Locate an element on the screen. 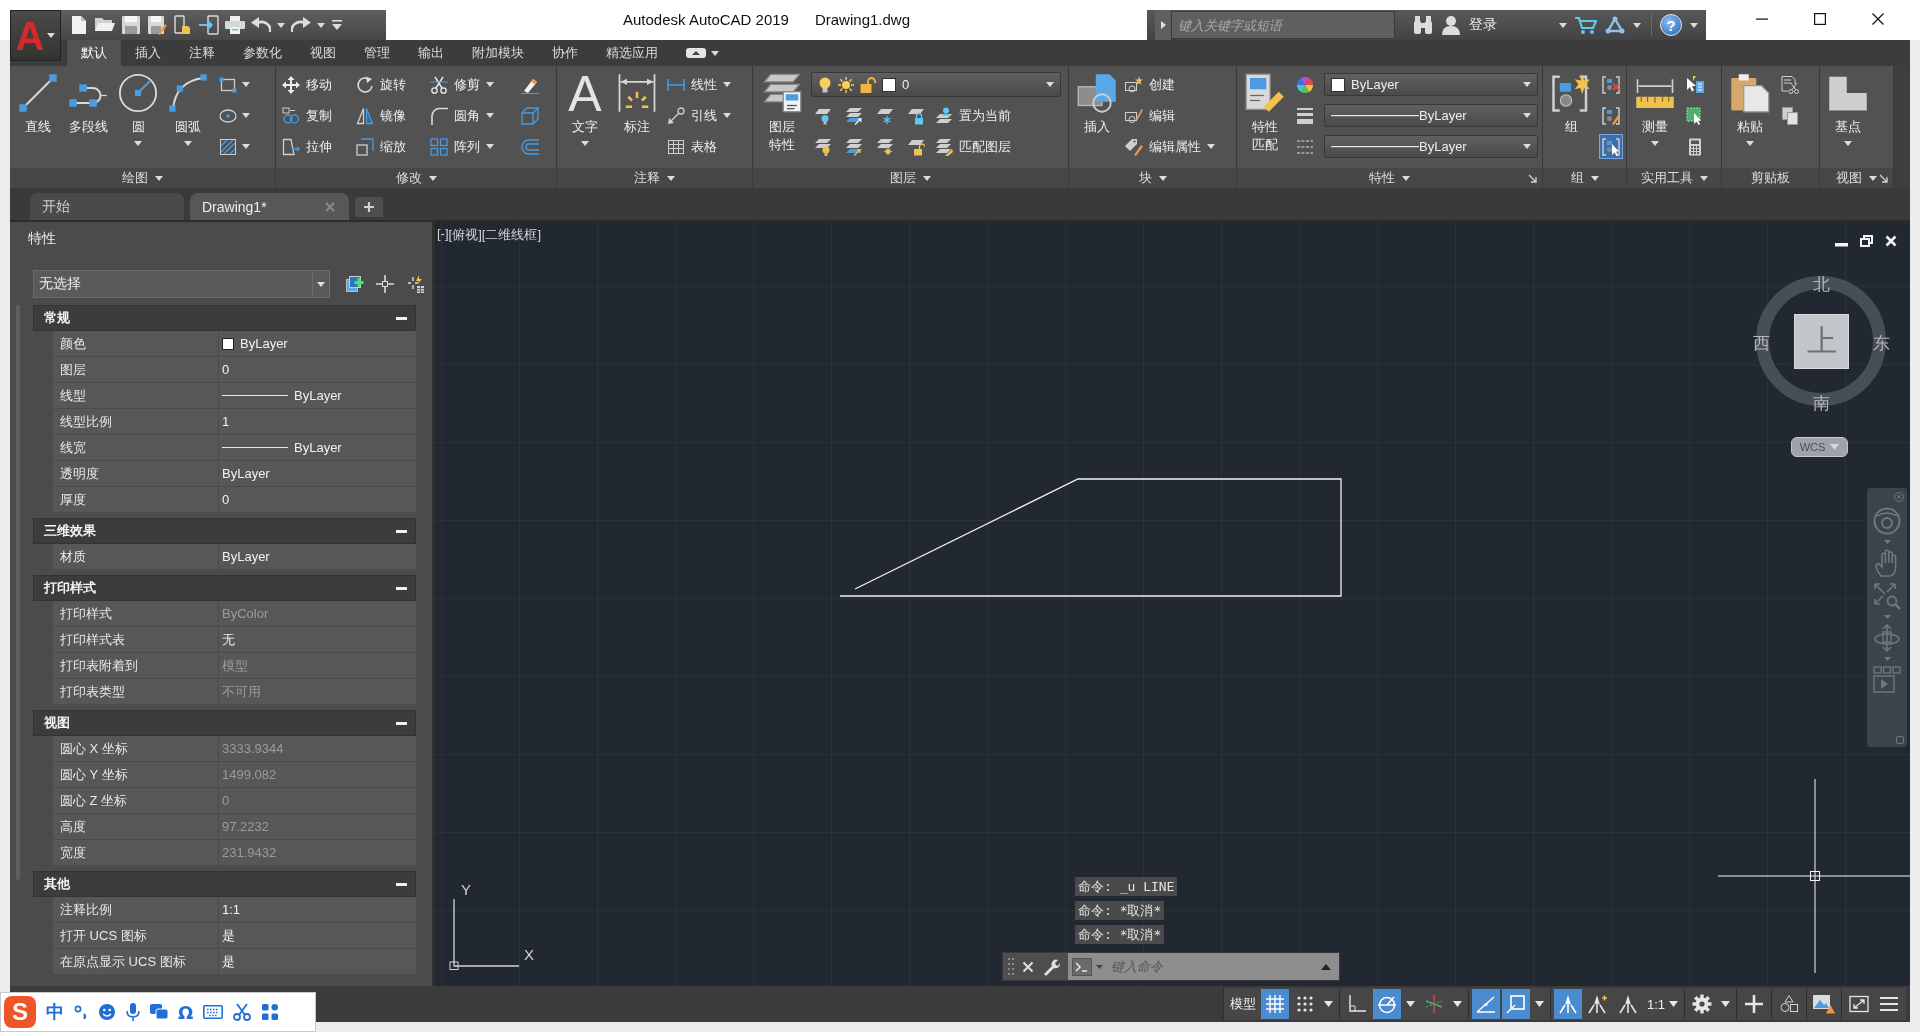  ribbon-tab: 视图 is located at coordinates (323, 53).